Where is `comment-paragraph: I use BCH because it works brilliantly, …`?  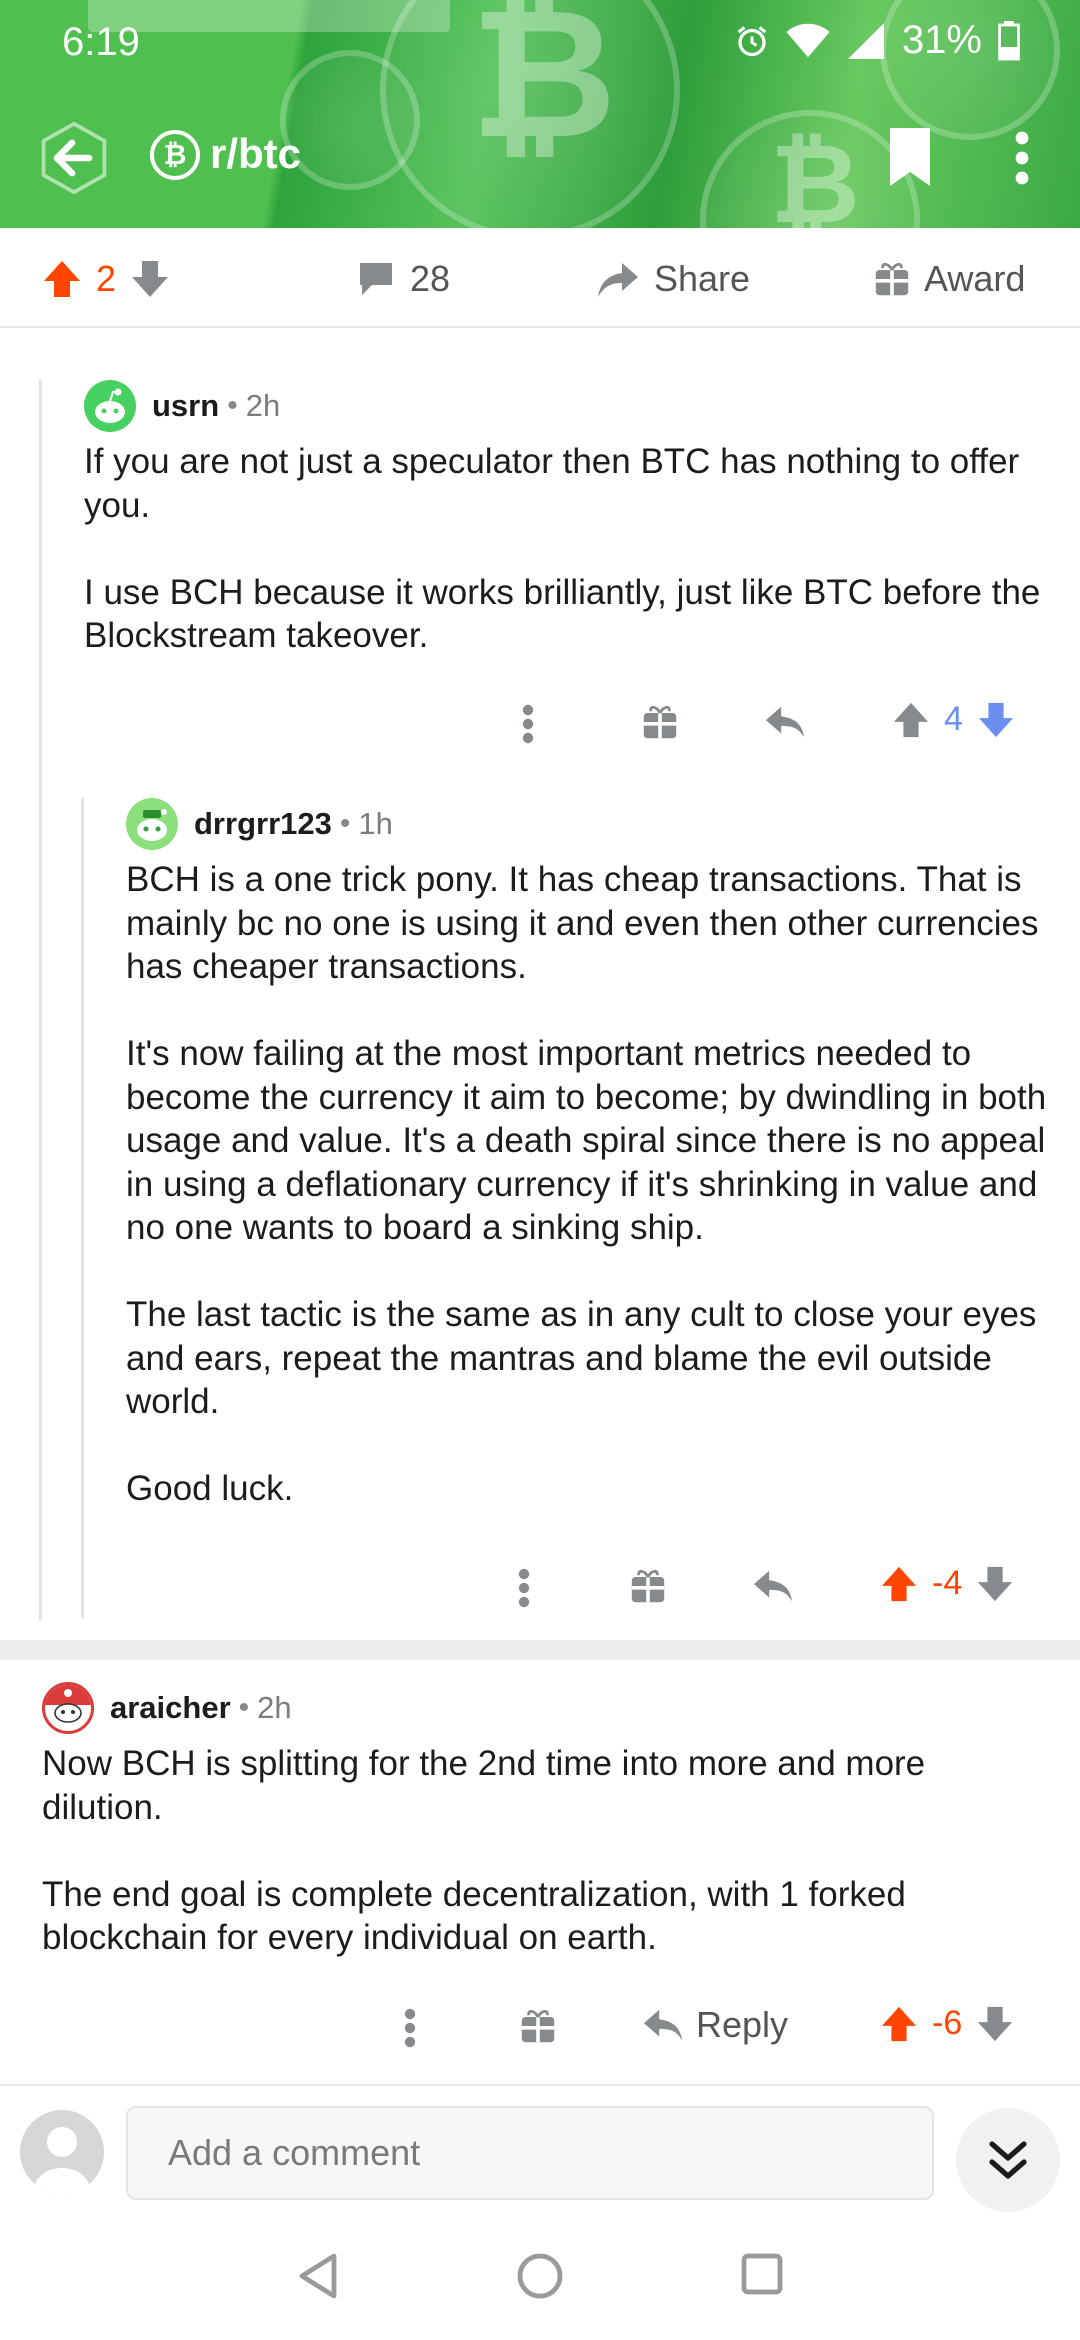 comment-paragraph: I use BCH because it works brilliantly, … is located at coordinates (562, 614).